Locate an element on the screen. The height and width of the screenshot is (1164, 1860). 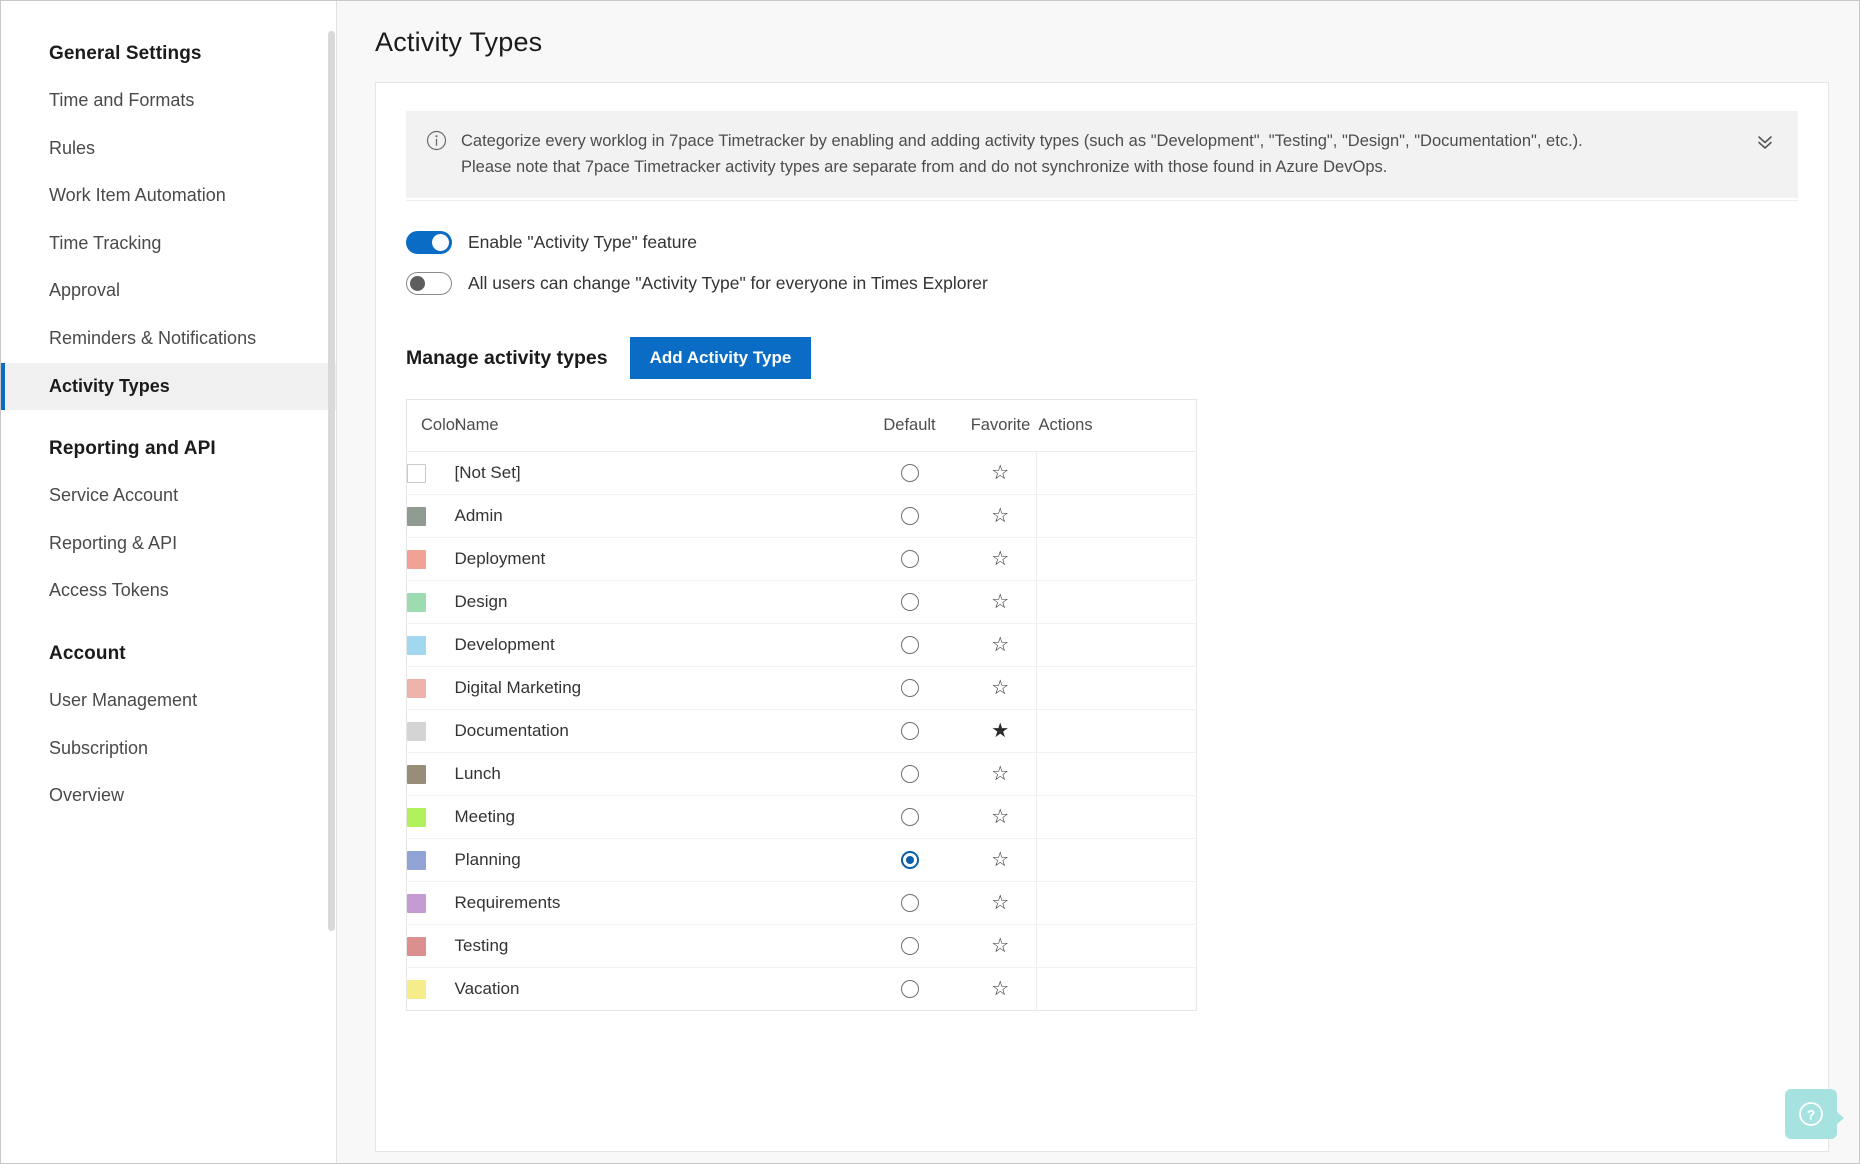
table-row: Requirements ☆ is located at coordinates (801, 903).